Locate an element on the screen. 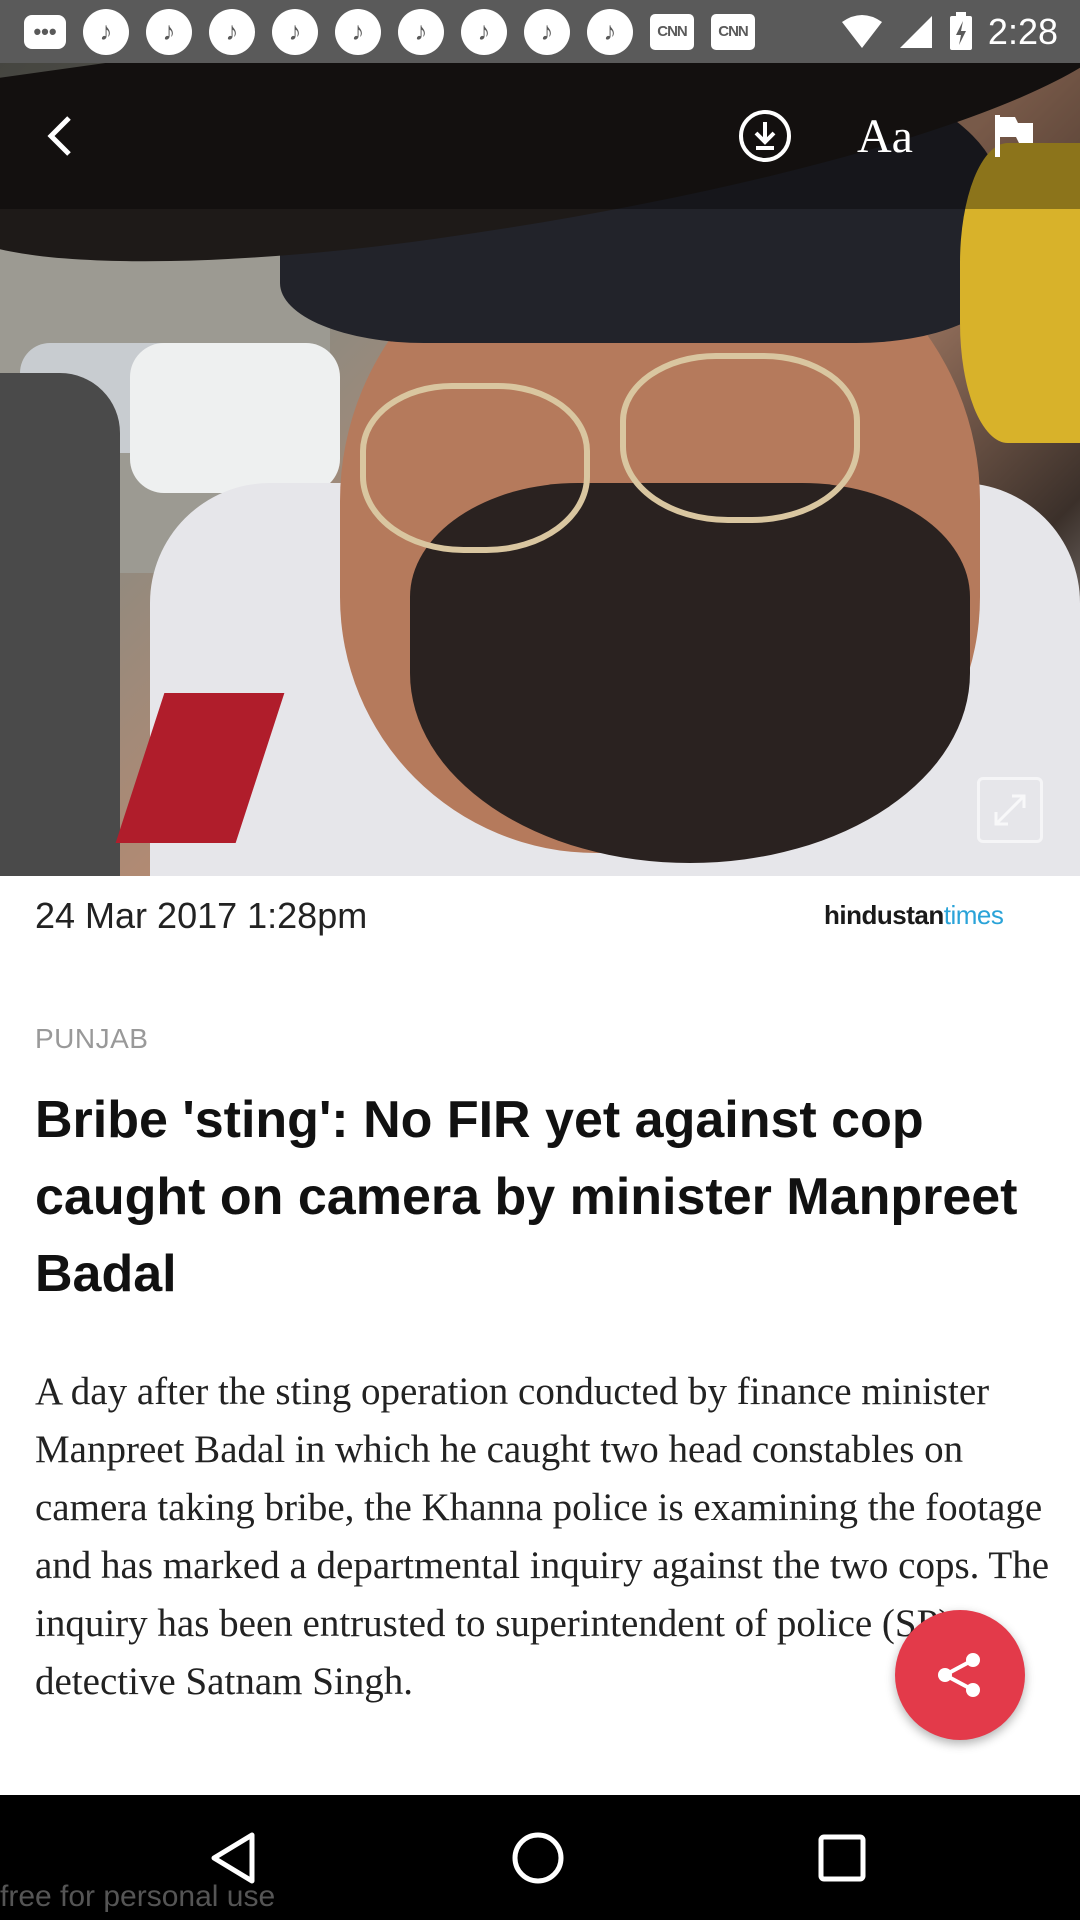 This screenshot has width=1080, height=1920. notification-icons: ••• ♪ ♪ ♪ ♪ ♪ ♪ ♪ ♪ ♪ CNN CNN is located at coordinates (377, 31).